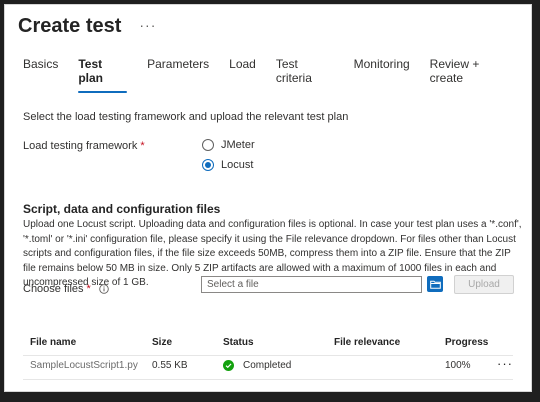 The height and width of the screenshot is (402, 540). What do you see at coordinates (40, 75) in the screenshot?
I see `tab-basics: Basics` at bounding box center [40, 75].